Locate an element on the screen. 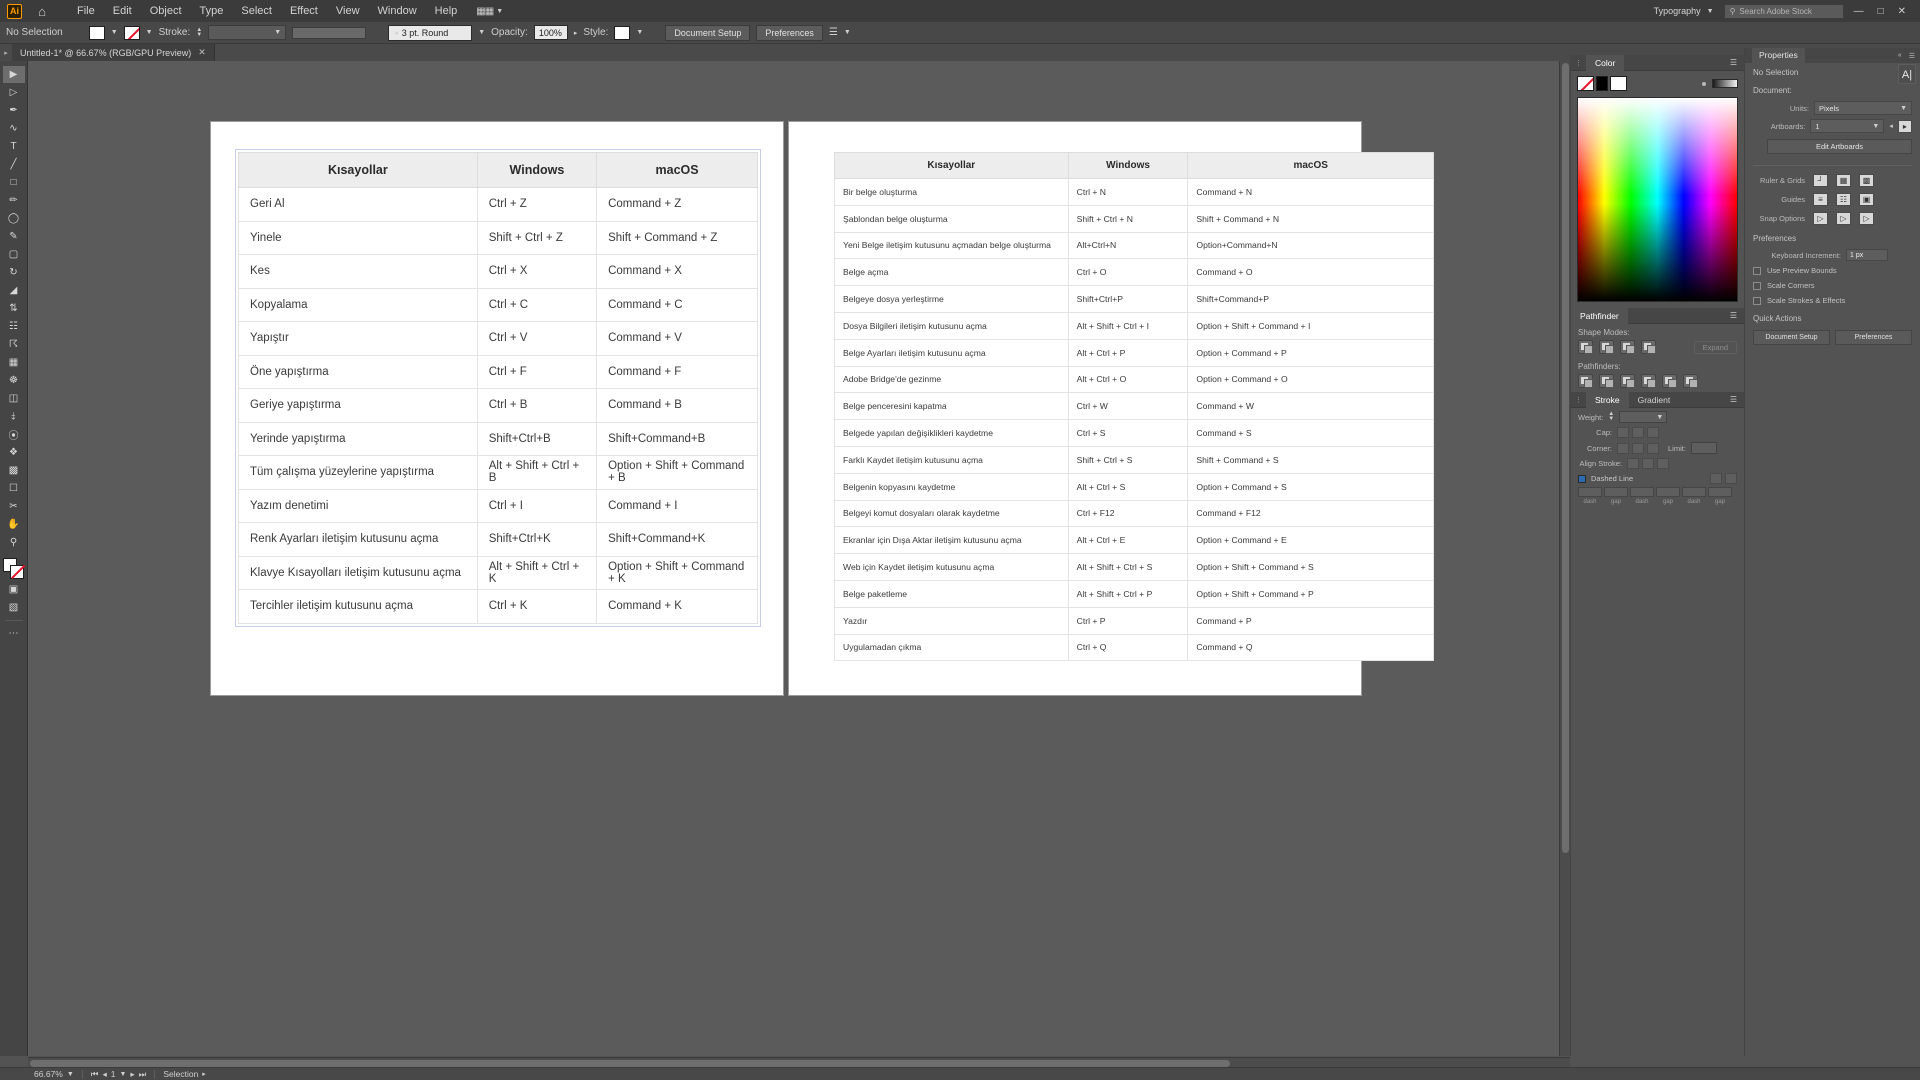 Image resolution: width=1920 pixels, height=1080 pixels. type-tool: T is located at coordinates (14, 146).